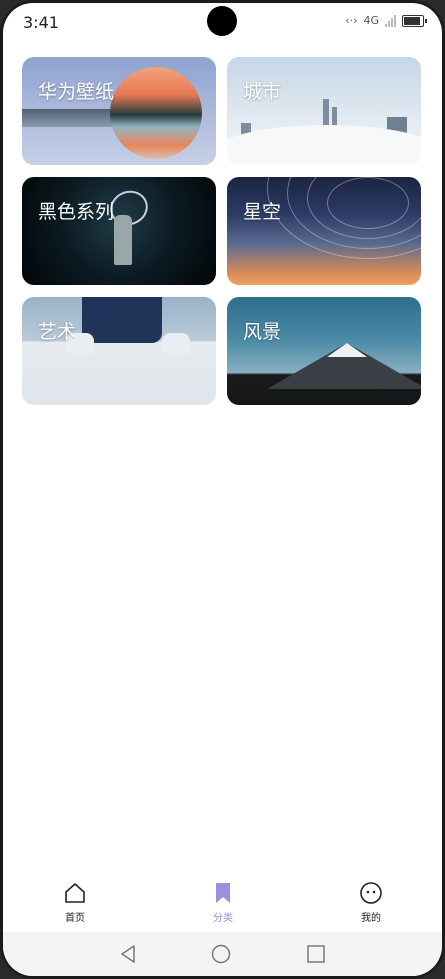 The image size is (445, 979). Describe the element at coordinates (41, 22) in the screenshot. I see `status-time: 3:41` at that location.